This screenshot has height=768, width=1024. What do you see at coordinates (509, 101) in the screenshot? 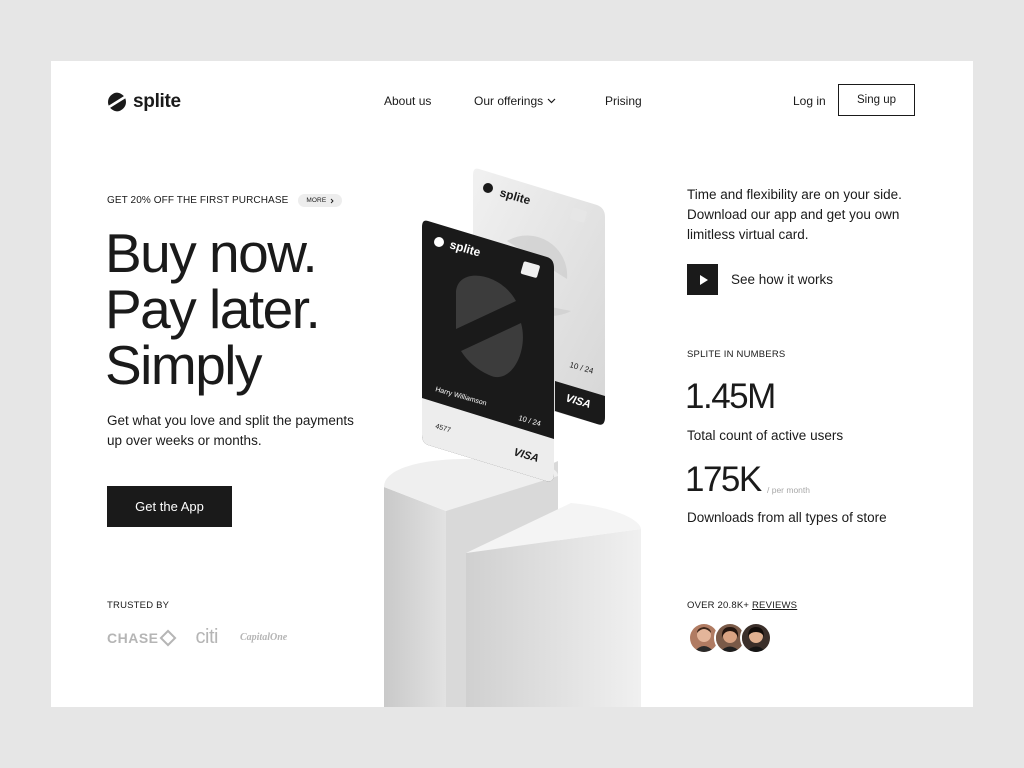
I see `nav-our-offerings-label: Our offerings` at bounding box center [509, 101].